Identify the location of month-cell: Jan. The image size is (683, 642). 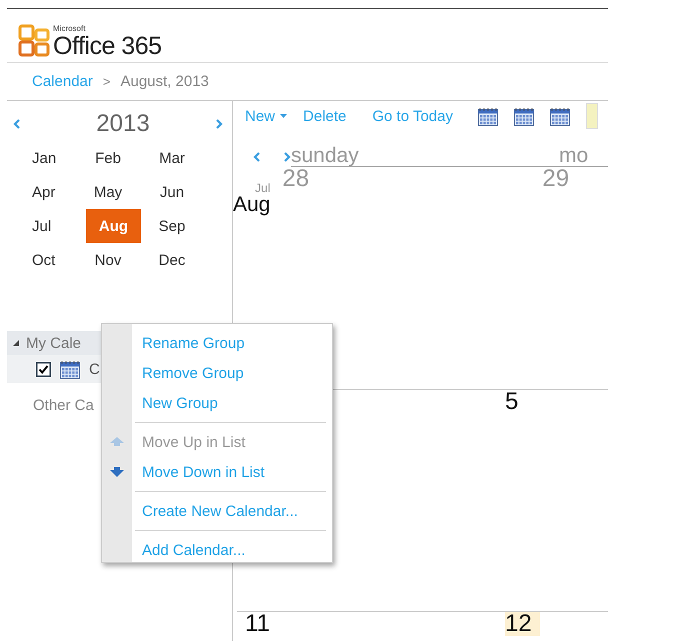
(44, 158).